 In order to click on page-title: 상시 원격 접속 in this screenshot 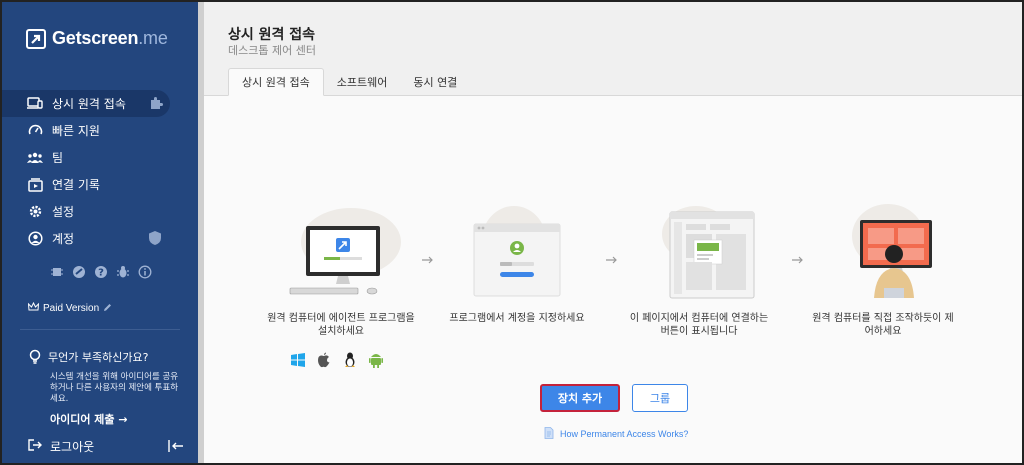, I will do `click(272, 35)`.